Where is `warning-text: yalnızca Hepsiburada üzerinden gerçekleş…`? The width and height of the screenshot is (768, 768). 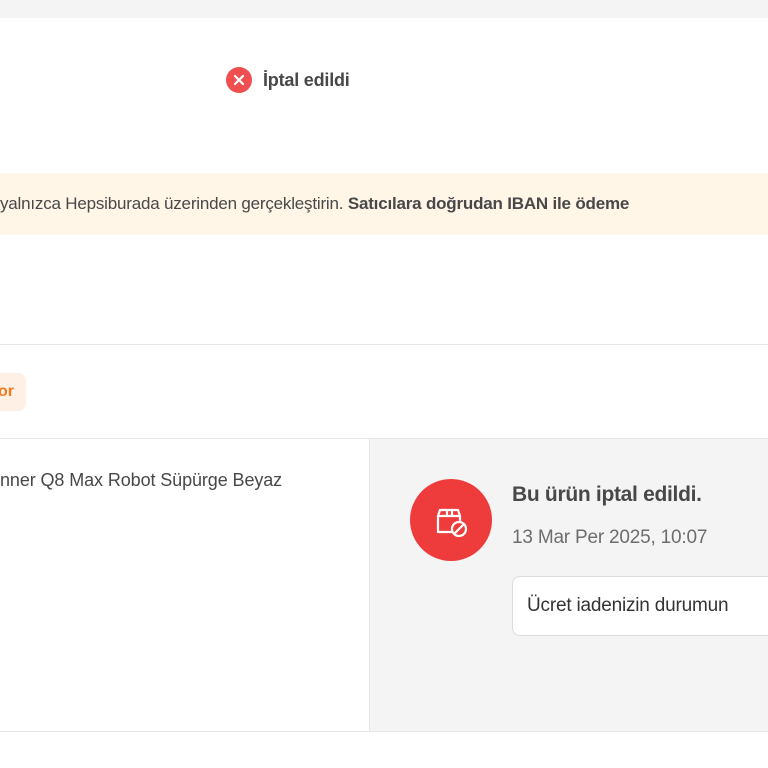
warning-text: yalnızca Hepsiburada üzerinden gerçekleş… is located at coordinates (314, 204).